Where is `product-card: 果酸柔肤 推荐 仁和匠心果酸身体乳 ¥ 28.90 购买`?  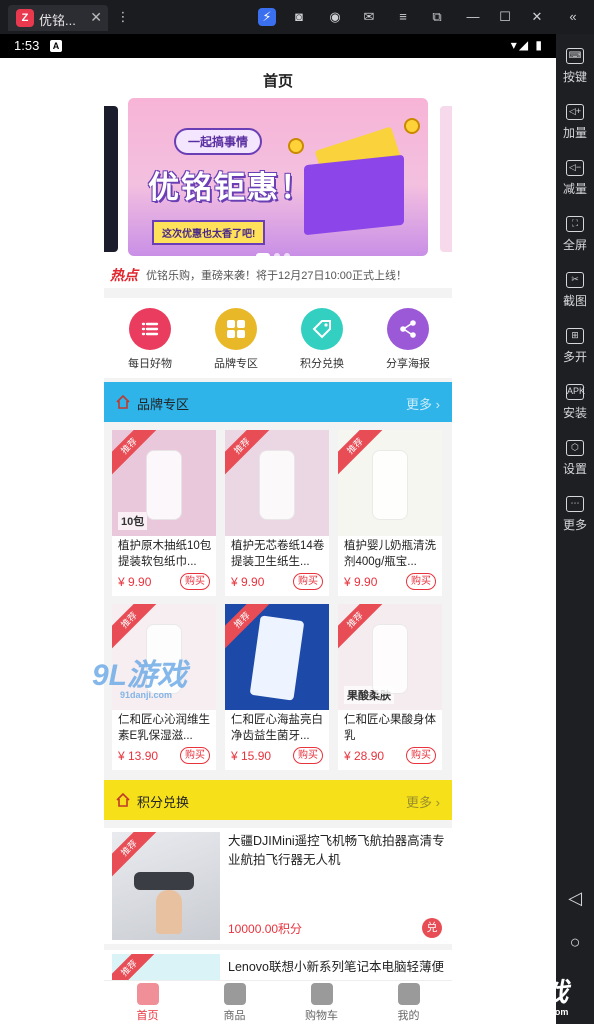 product-card: 果酸柔肤 推荐 仁和匠心果酸身体乳 ¥ 28.90 购买 is located at coordinates (390, 687).